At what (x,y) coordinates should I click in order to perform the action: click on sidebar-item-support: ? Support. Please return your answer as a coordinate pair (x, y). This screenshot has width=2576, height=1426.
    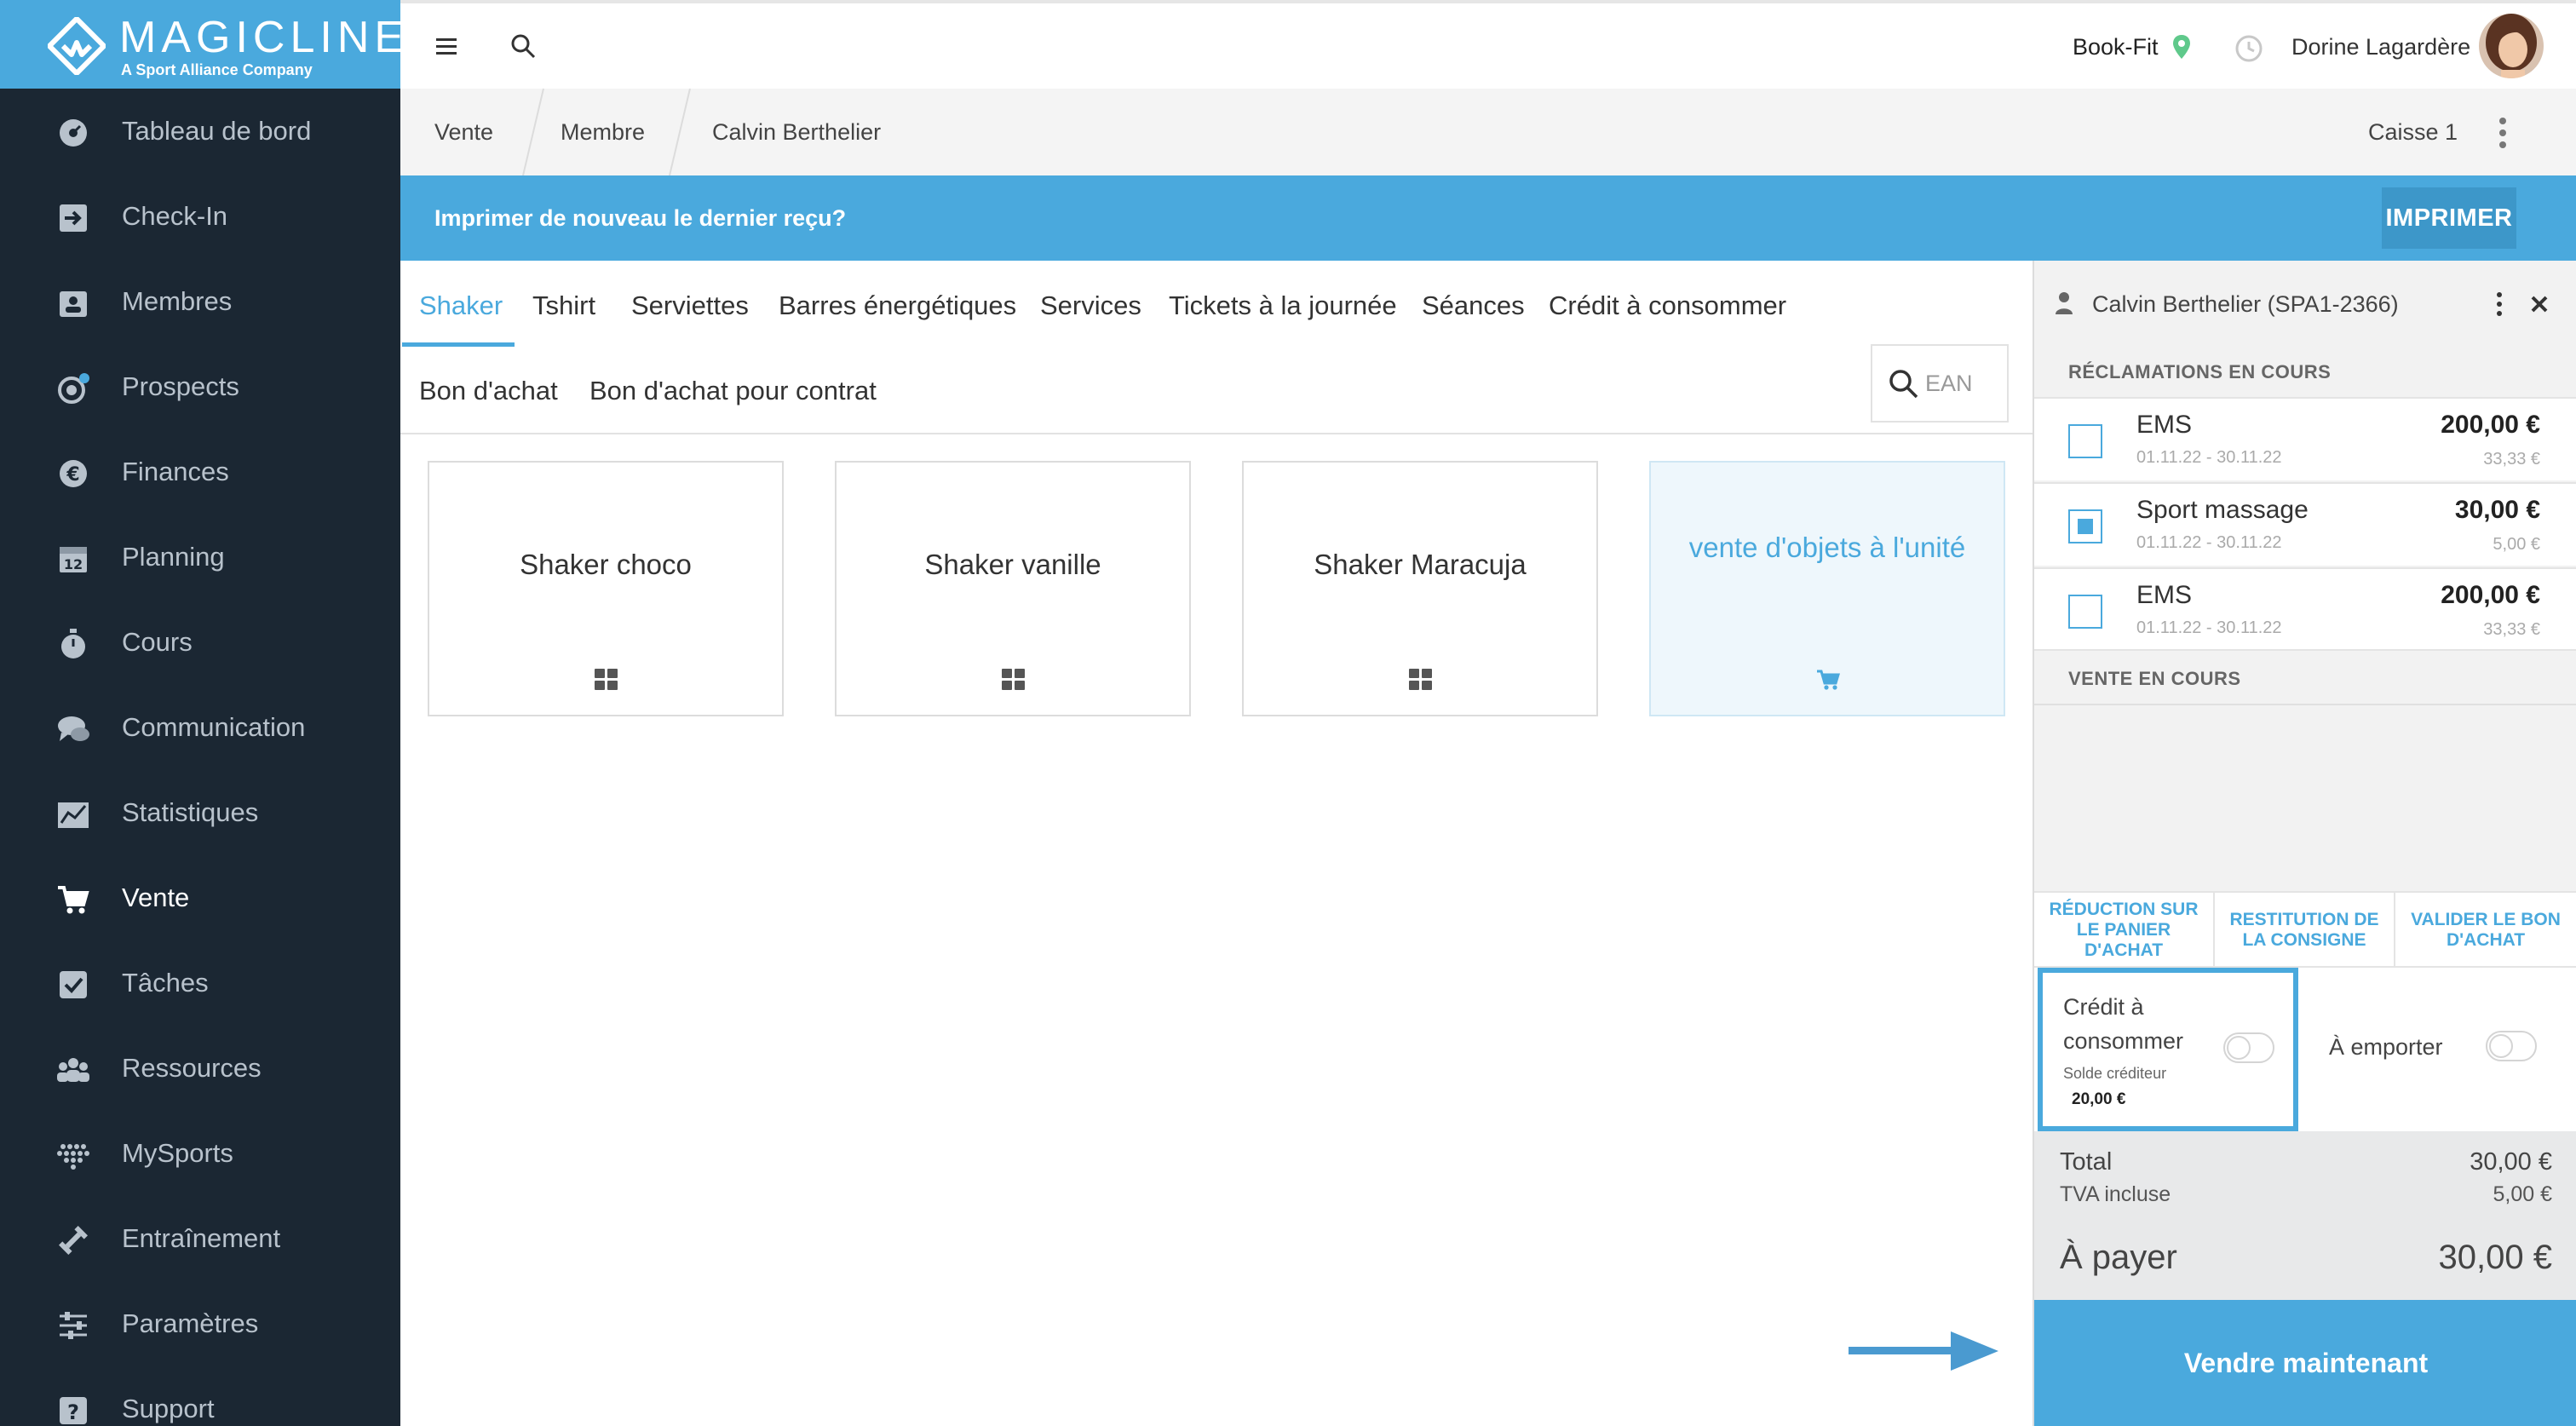
    Looking at the image, I should click on (200, 1397).